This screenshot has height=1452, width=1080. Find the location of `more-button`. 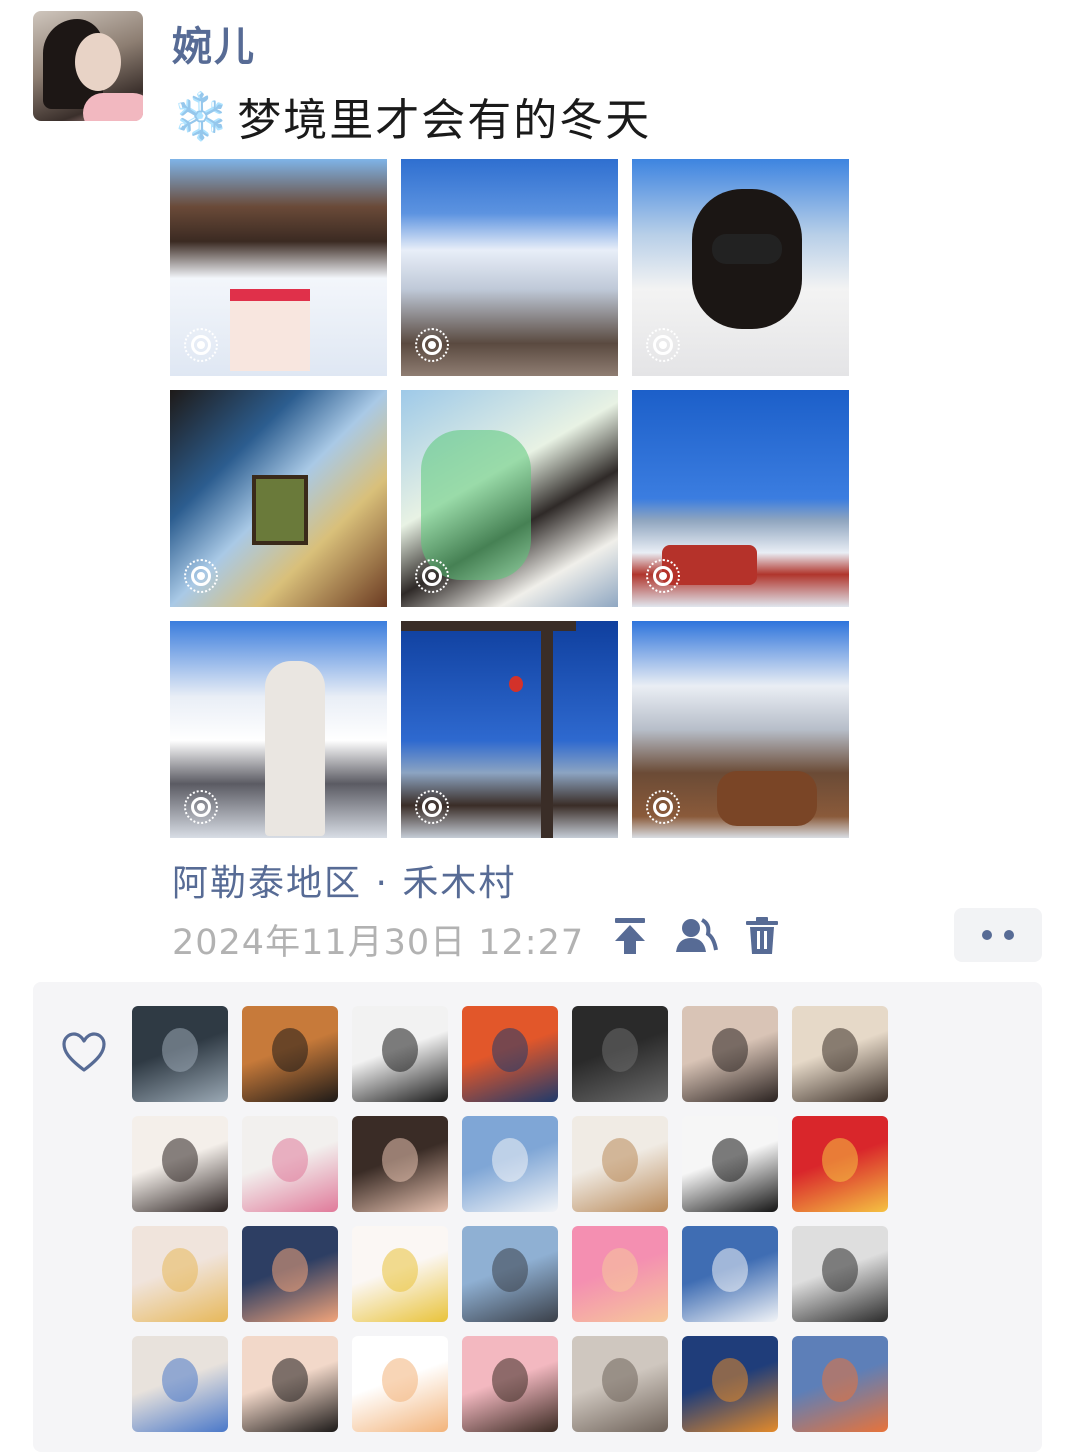

more-button is located at coordinates (998, 935).